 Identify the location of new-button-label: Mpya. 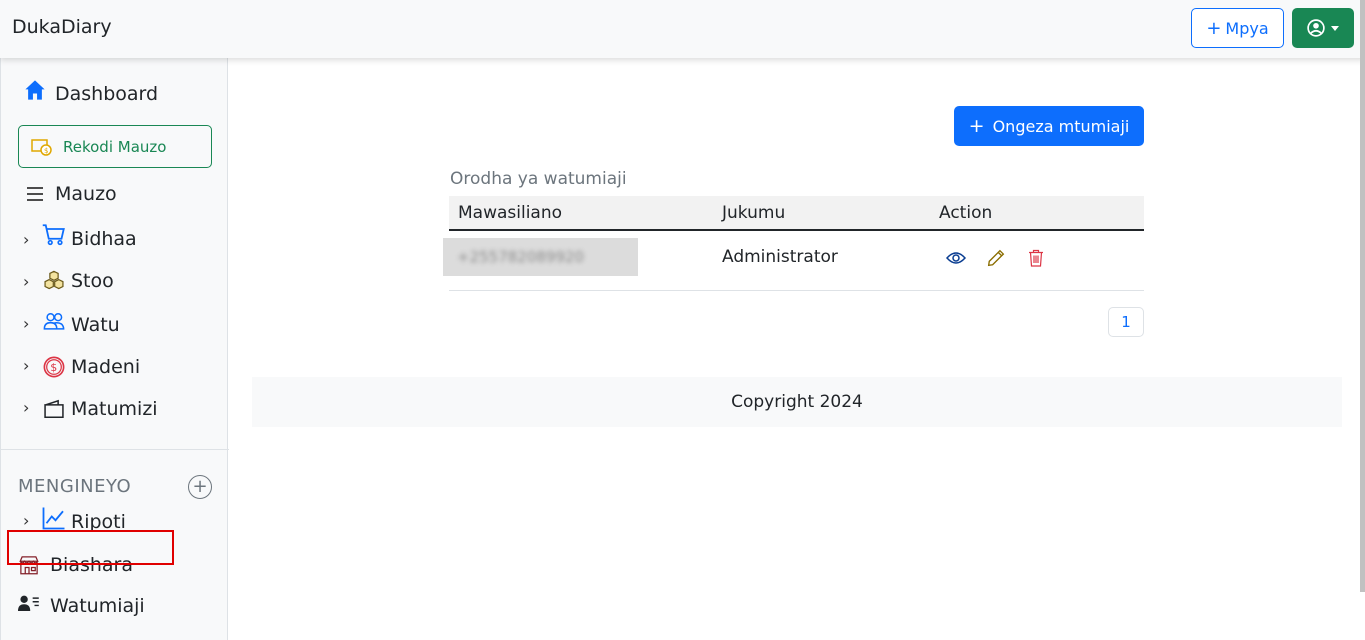
(1247, 28).